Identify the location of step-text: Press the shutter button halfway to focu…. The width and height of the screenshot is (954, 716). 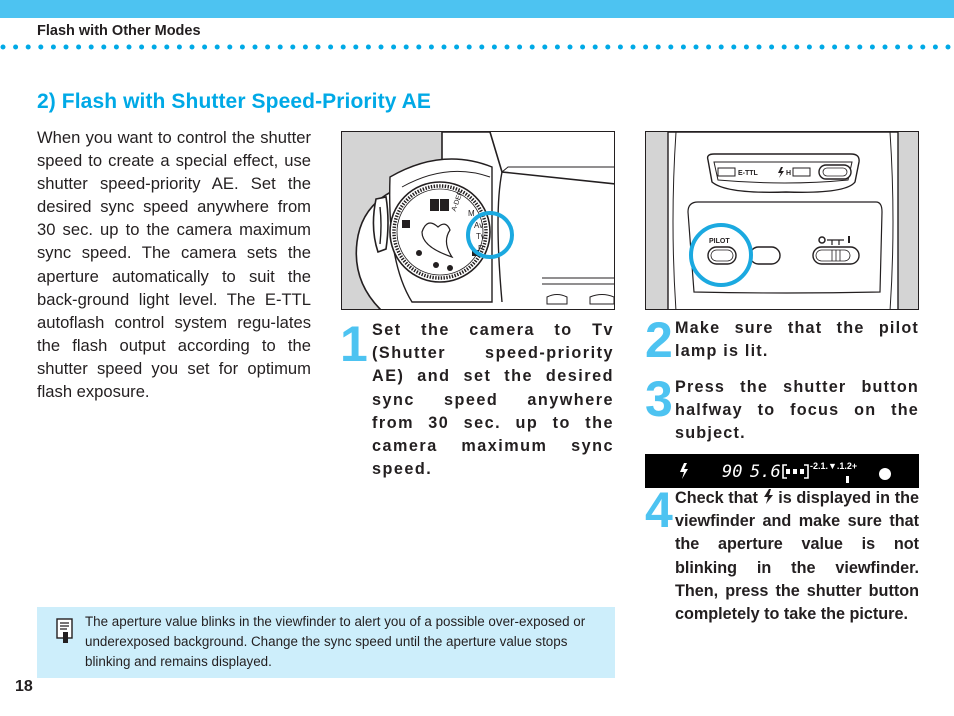
(797, 410).